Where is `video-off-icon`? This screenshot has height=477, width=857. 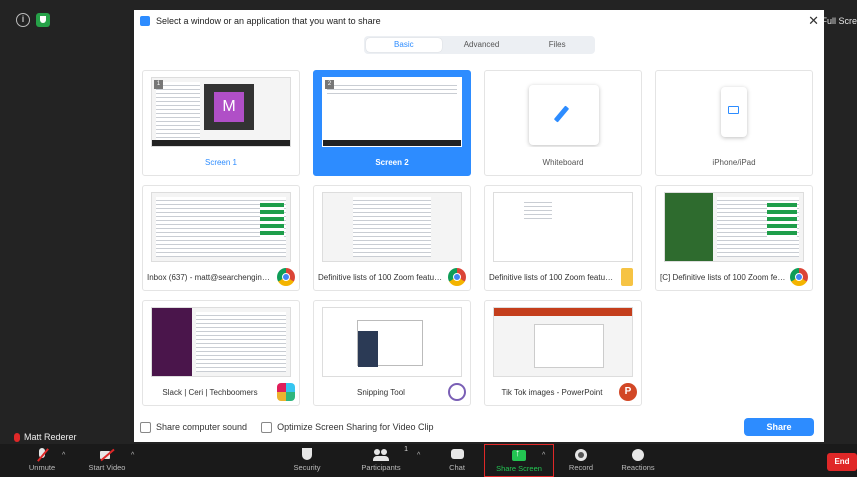 video-off-icon is located at coordinates (107, 455).